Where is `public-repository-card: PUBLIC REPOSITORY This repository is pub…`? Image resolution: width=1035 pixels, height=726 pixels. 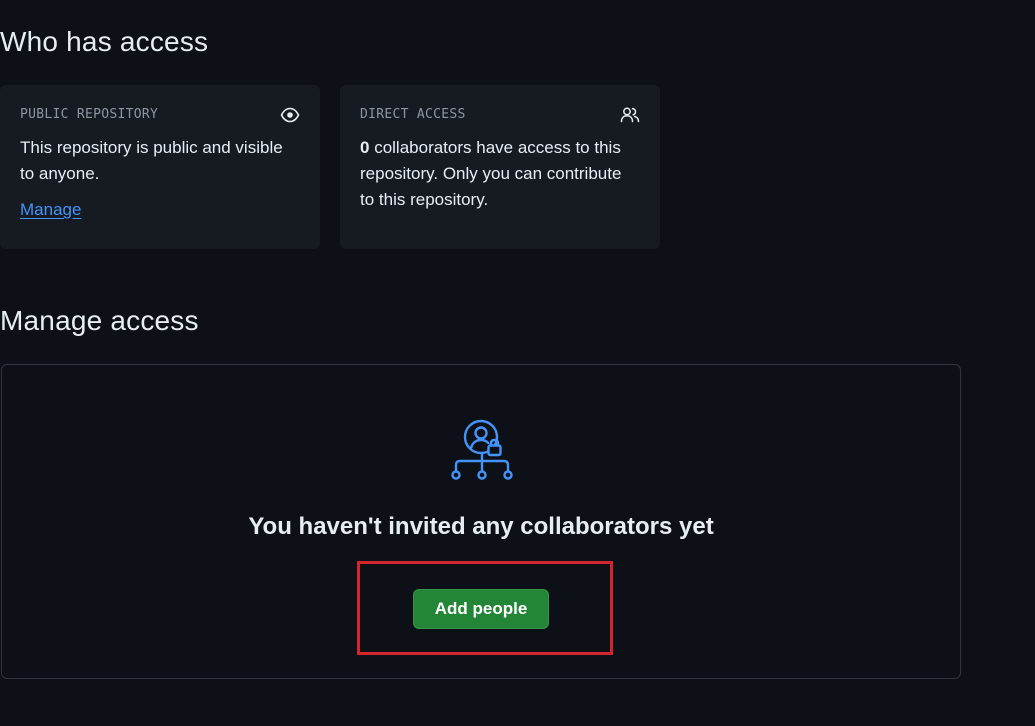
public-repository-card: PUBLIC REPOSITORY This repository is pub… is located at coordinates (160, 167).